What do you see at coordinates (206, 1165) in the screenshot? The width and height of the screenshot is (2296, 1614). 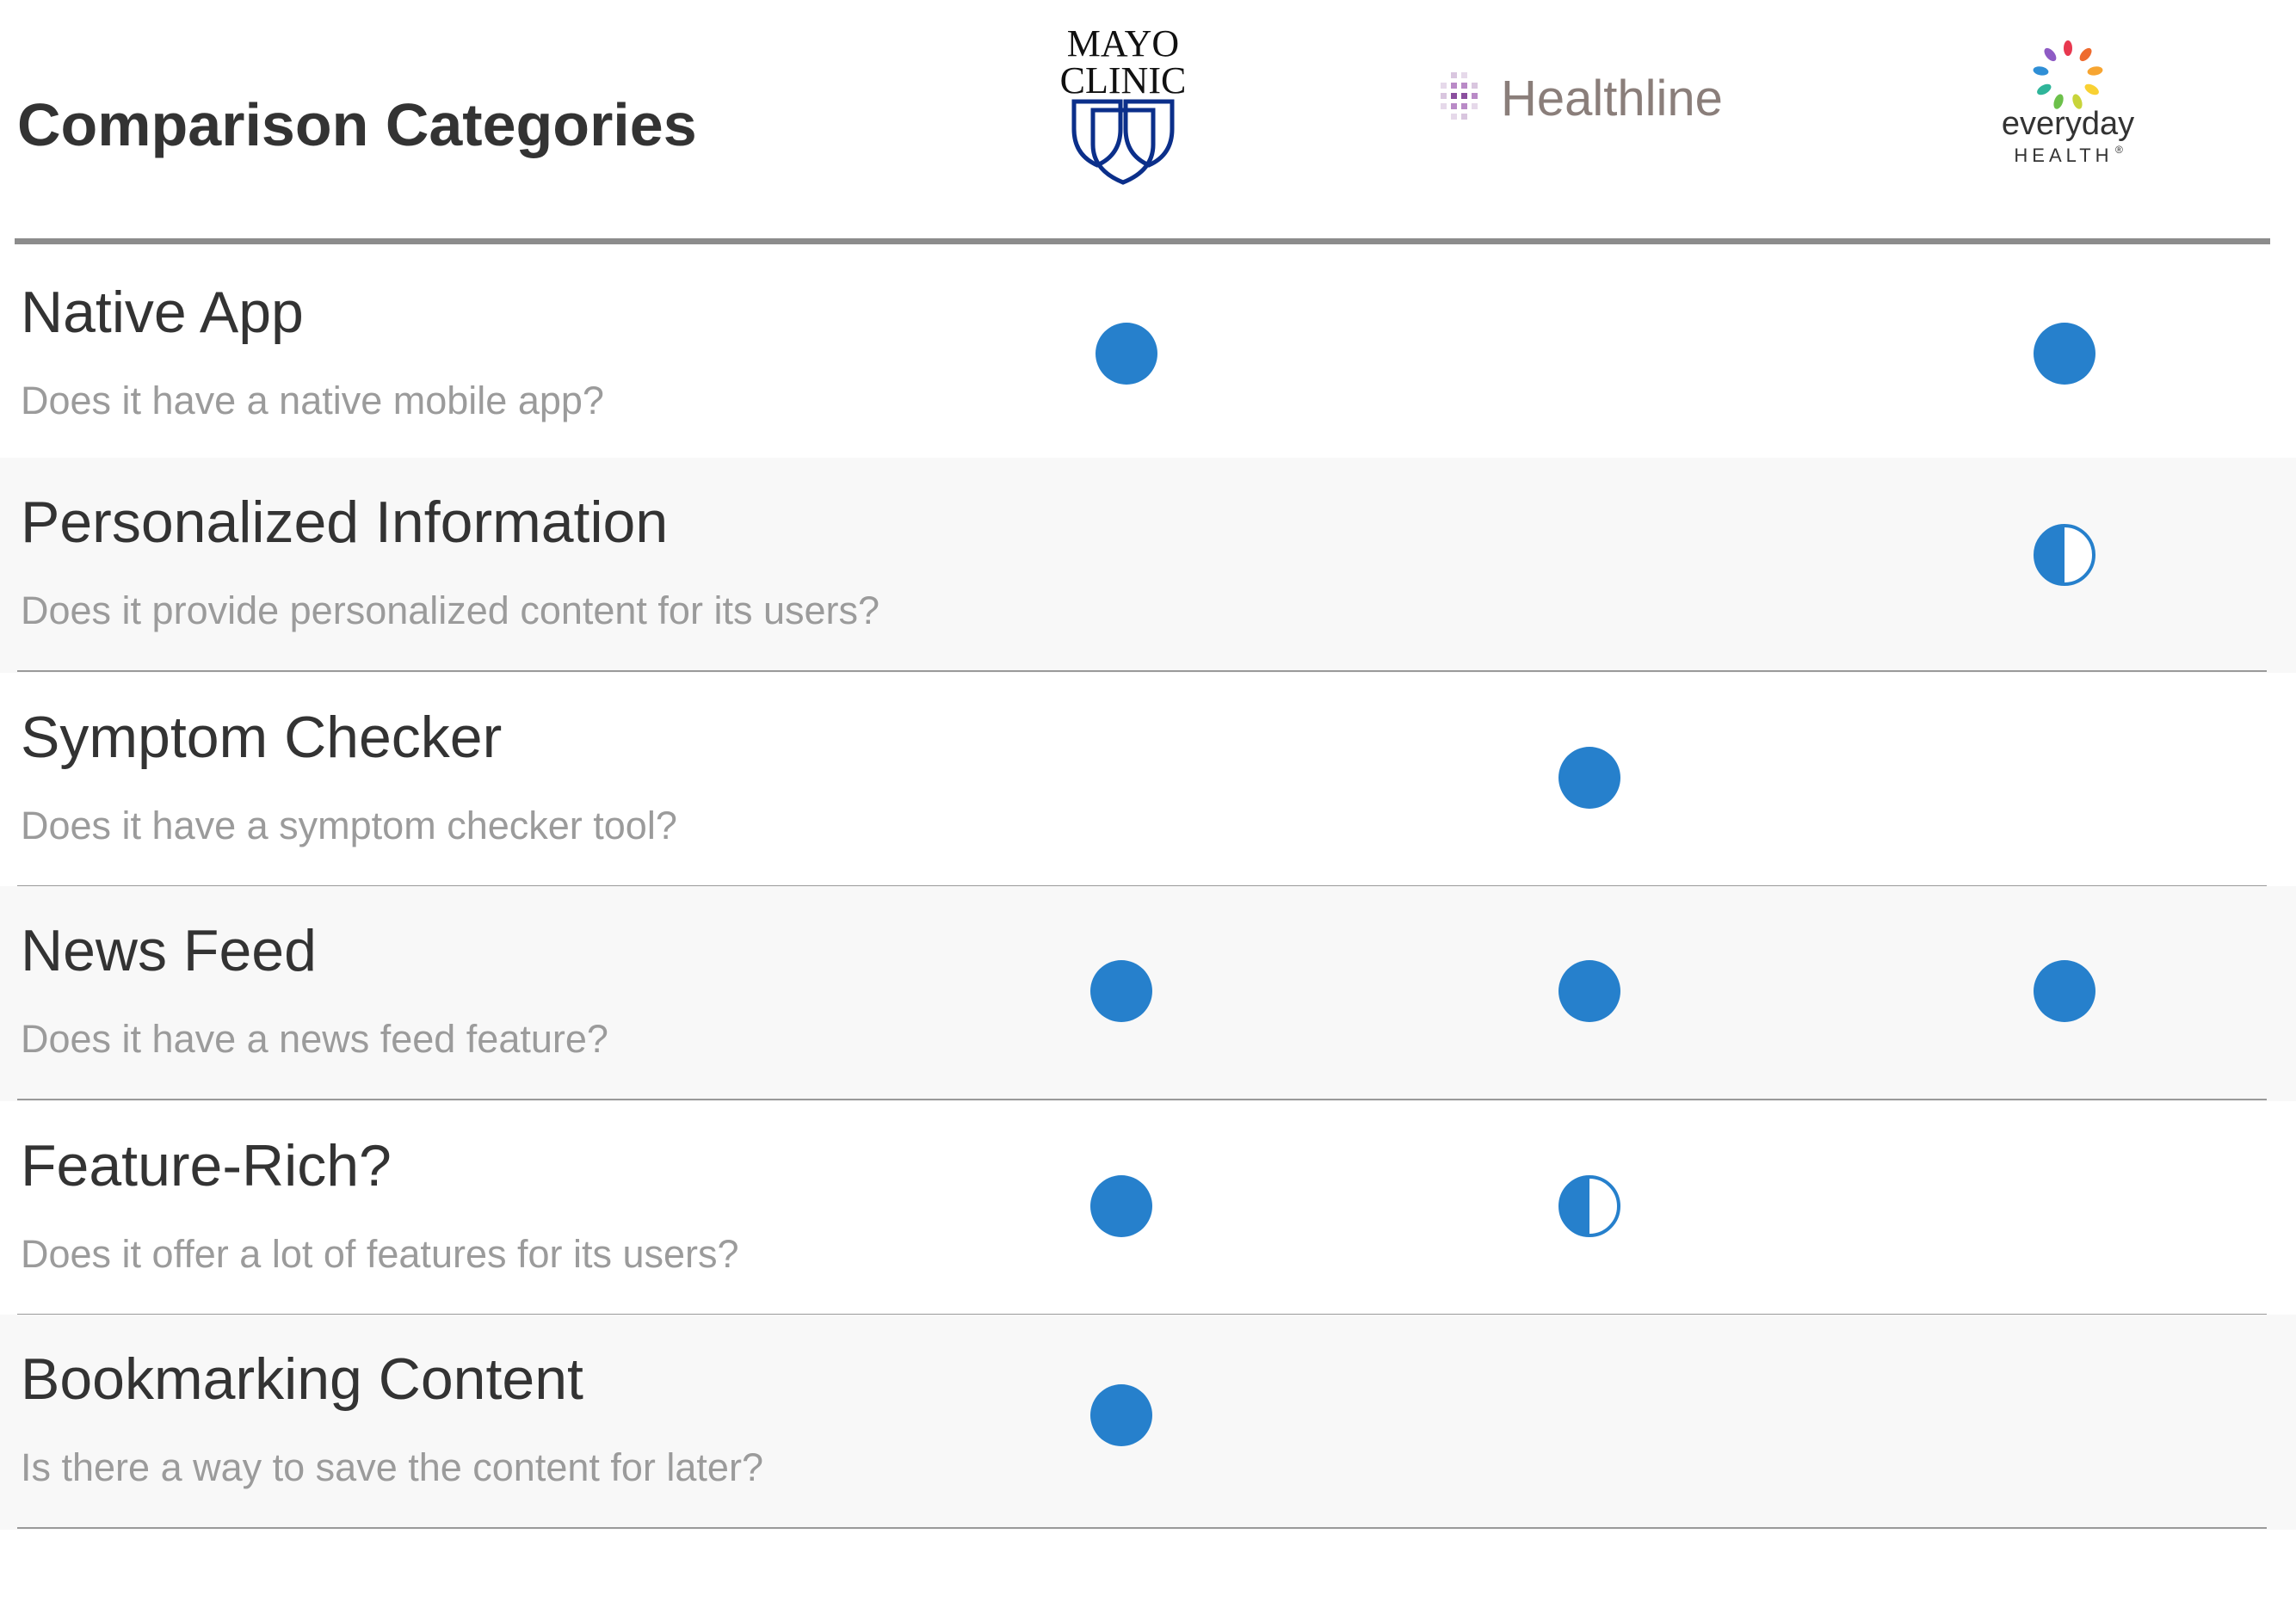 I see `row-title: Feature-Rich?` at bounding box center [206, 1165].